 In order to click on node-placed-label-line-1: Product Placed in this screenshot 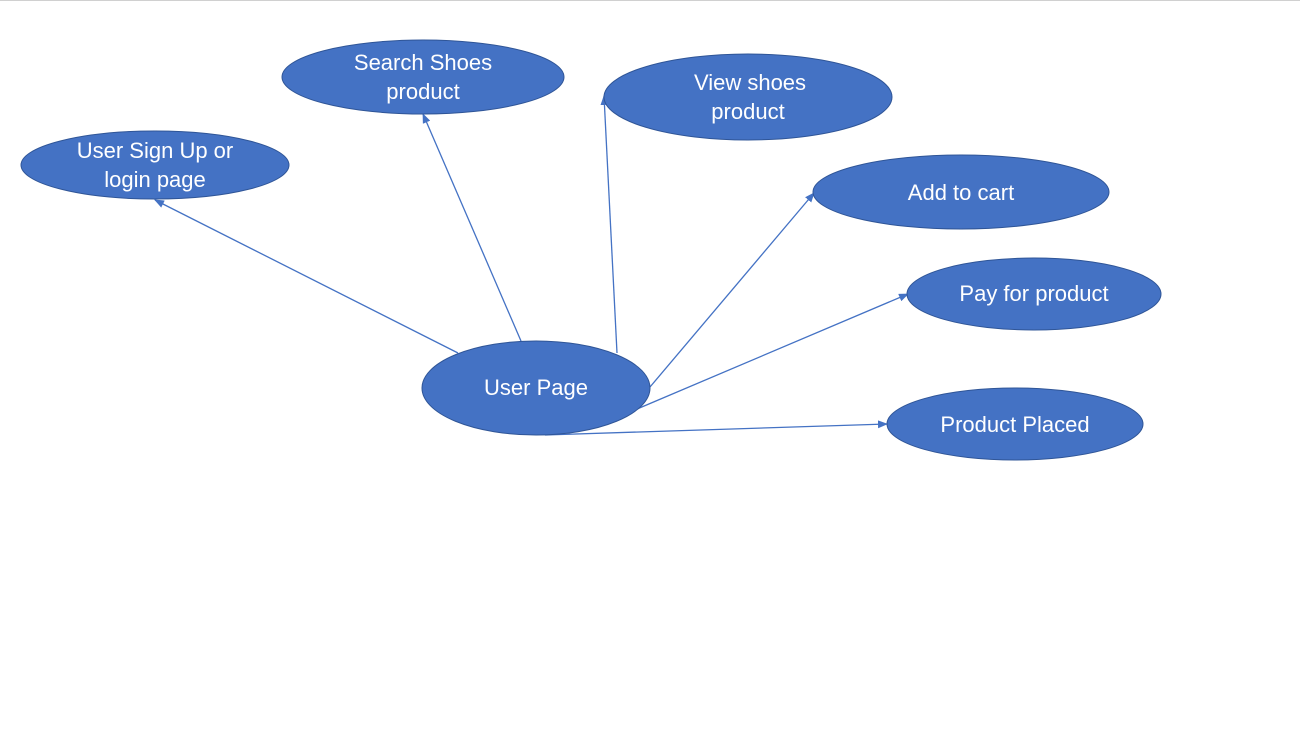, I will do `click(1014, 424)`.